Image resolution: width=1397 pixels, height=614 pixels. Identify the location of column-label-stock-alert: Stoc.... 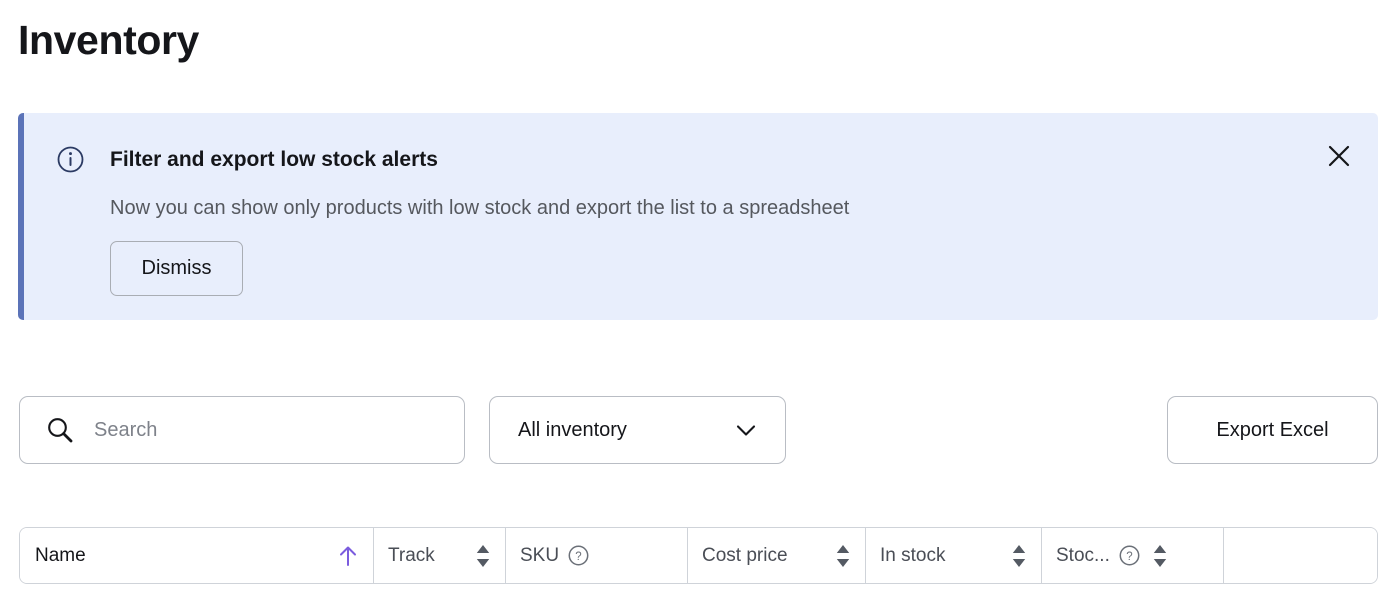
(1083, 555).